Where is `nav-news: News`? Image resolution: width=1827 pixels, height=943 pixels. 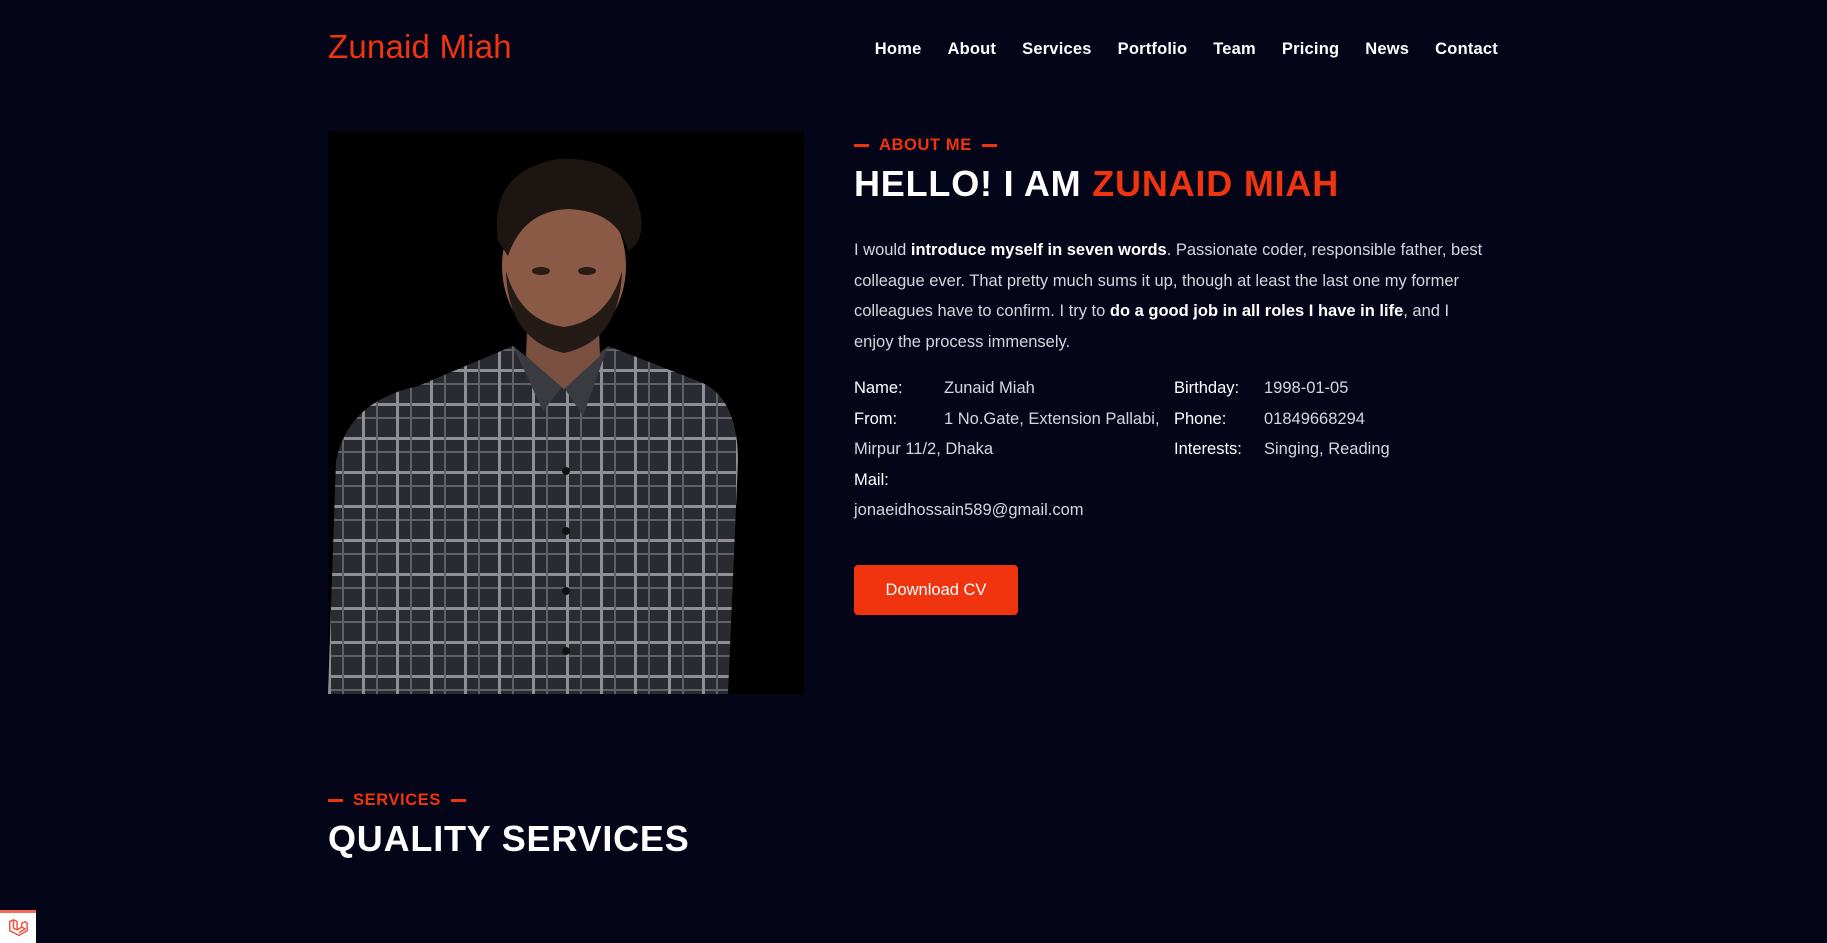
nav-news: News is located at coordinates (1387, 49).